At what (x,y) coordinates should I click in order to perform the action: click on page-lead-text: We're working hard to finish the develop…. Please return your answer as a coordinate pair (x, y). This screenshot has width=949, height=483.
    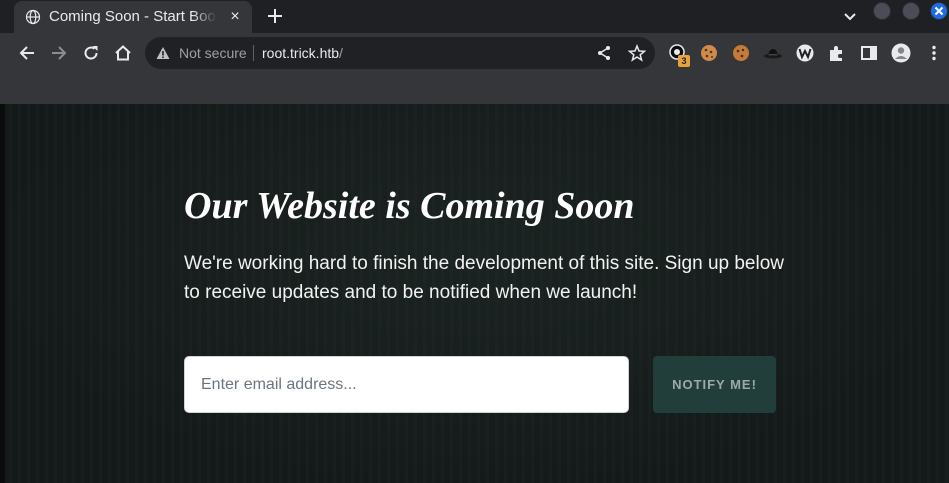
    Looking at the image, I should click on (484, 278).